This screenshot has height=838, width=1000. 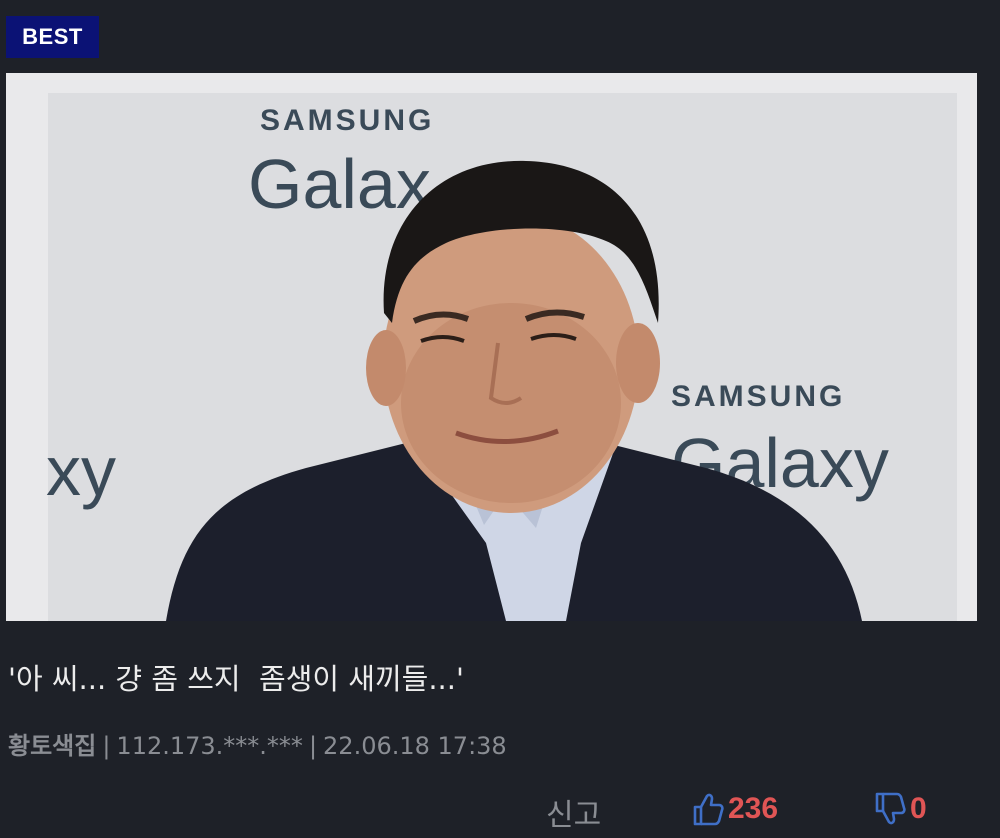 What do you see at coordinates (573, 812) in the screenshot?
I see `report-button: 신고` at bounding box center [573, 812].